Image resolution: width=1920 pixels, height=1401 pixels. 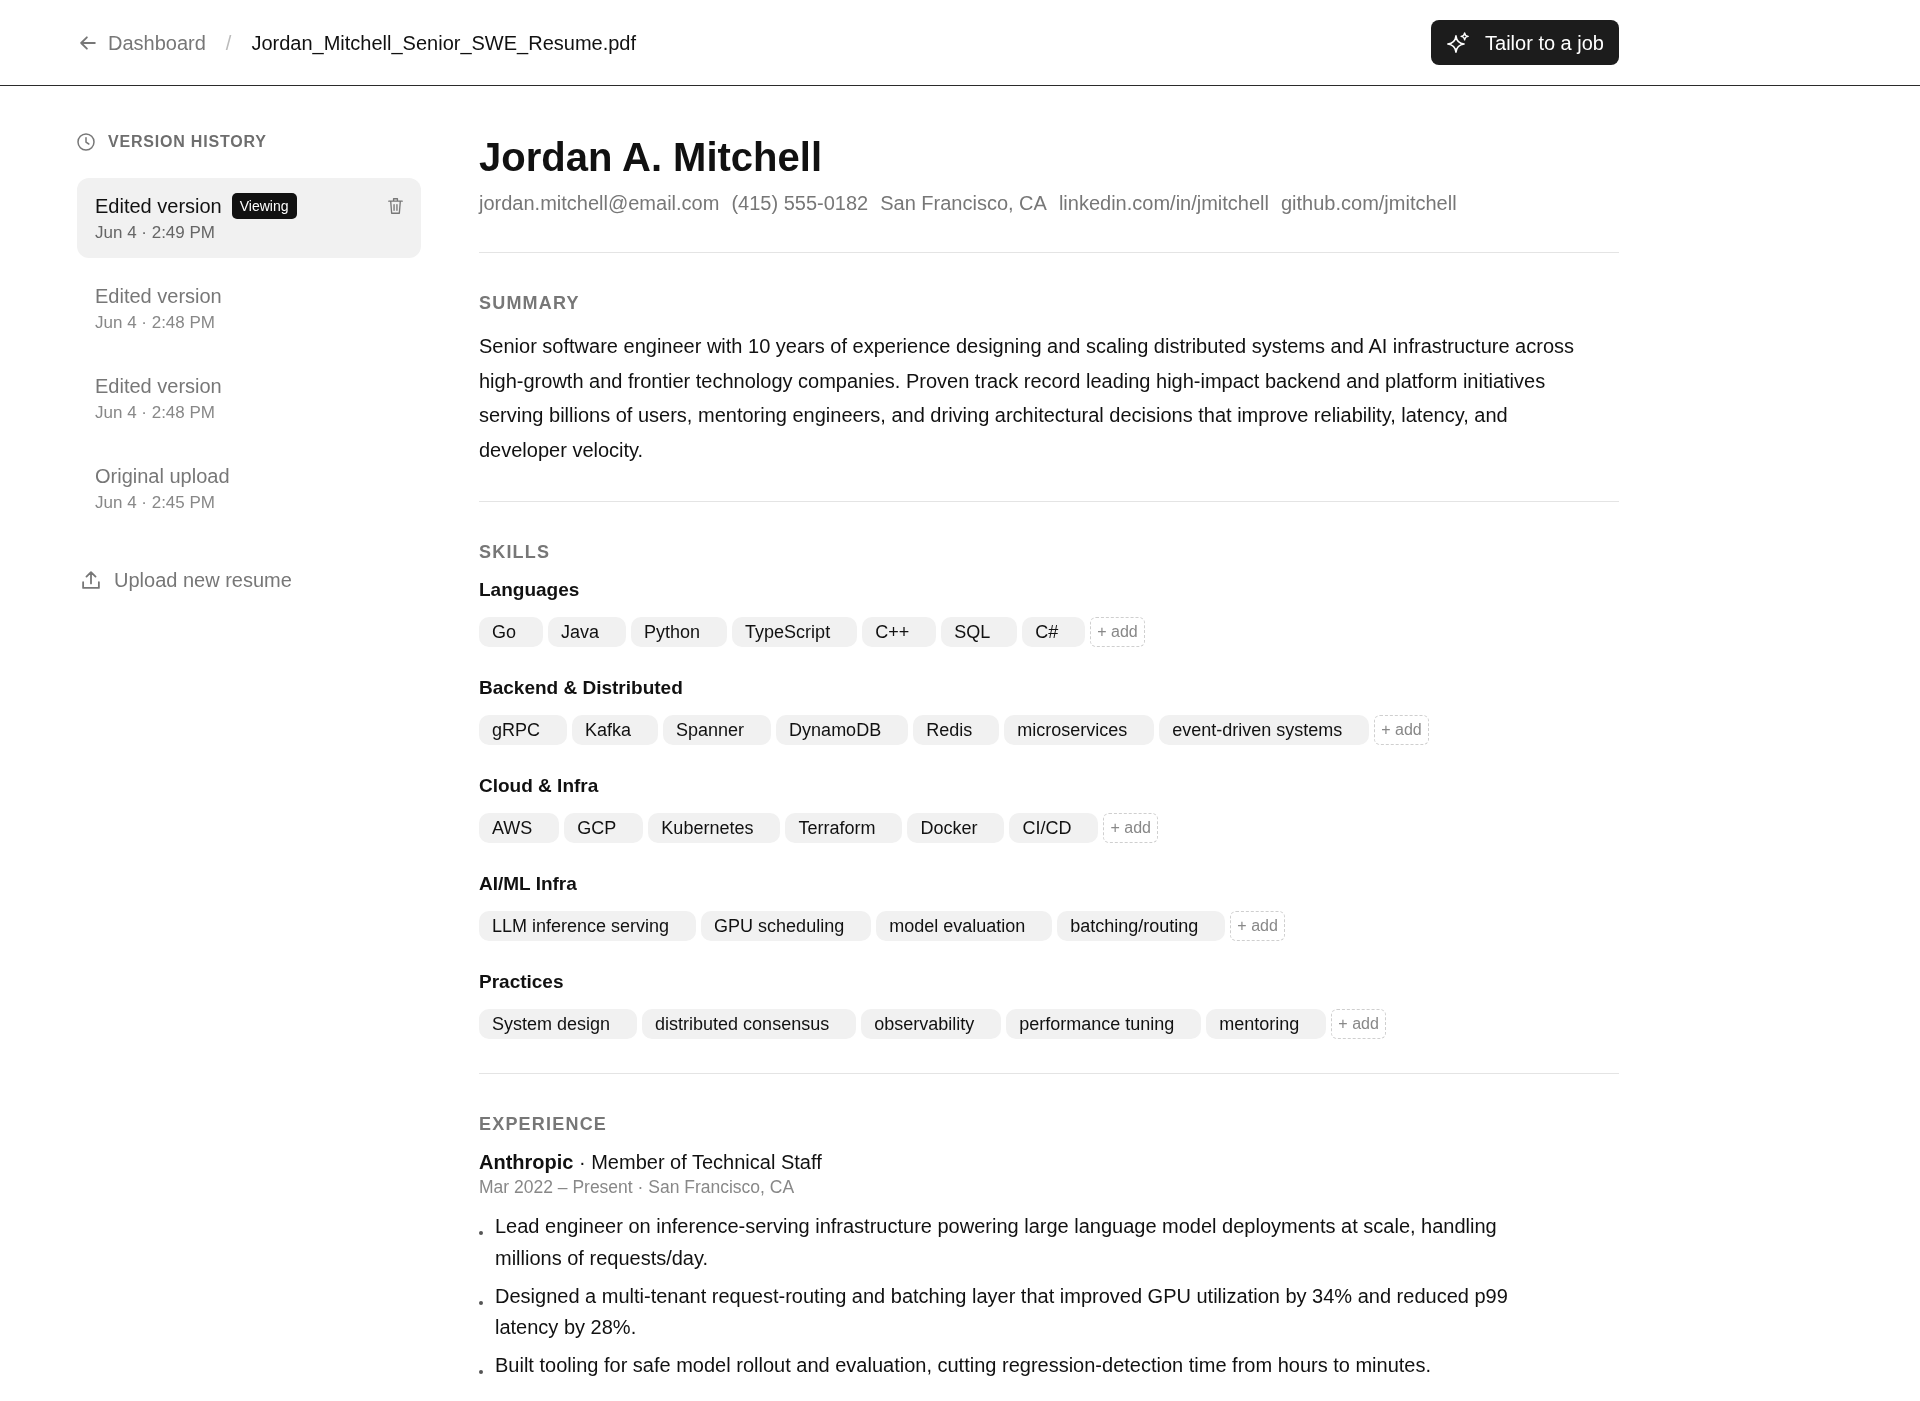 What do you see at coordinates (444, 42) in the screenshot?
I see `file-name: Jordan_Mitchell_Senior_SWE_Resume.pdf` at bounding box center [444, 42].